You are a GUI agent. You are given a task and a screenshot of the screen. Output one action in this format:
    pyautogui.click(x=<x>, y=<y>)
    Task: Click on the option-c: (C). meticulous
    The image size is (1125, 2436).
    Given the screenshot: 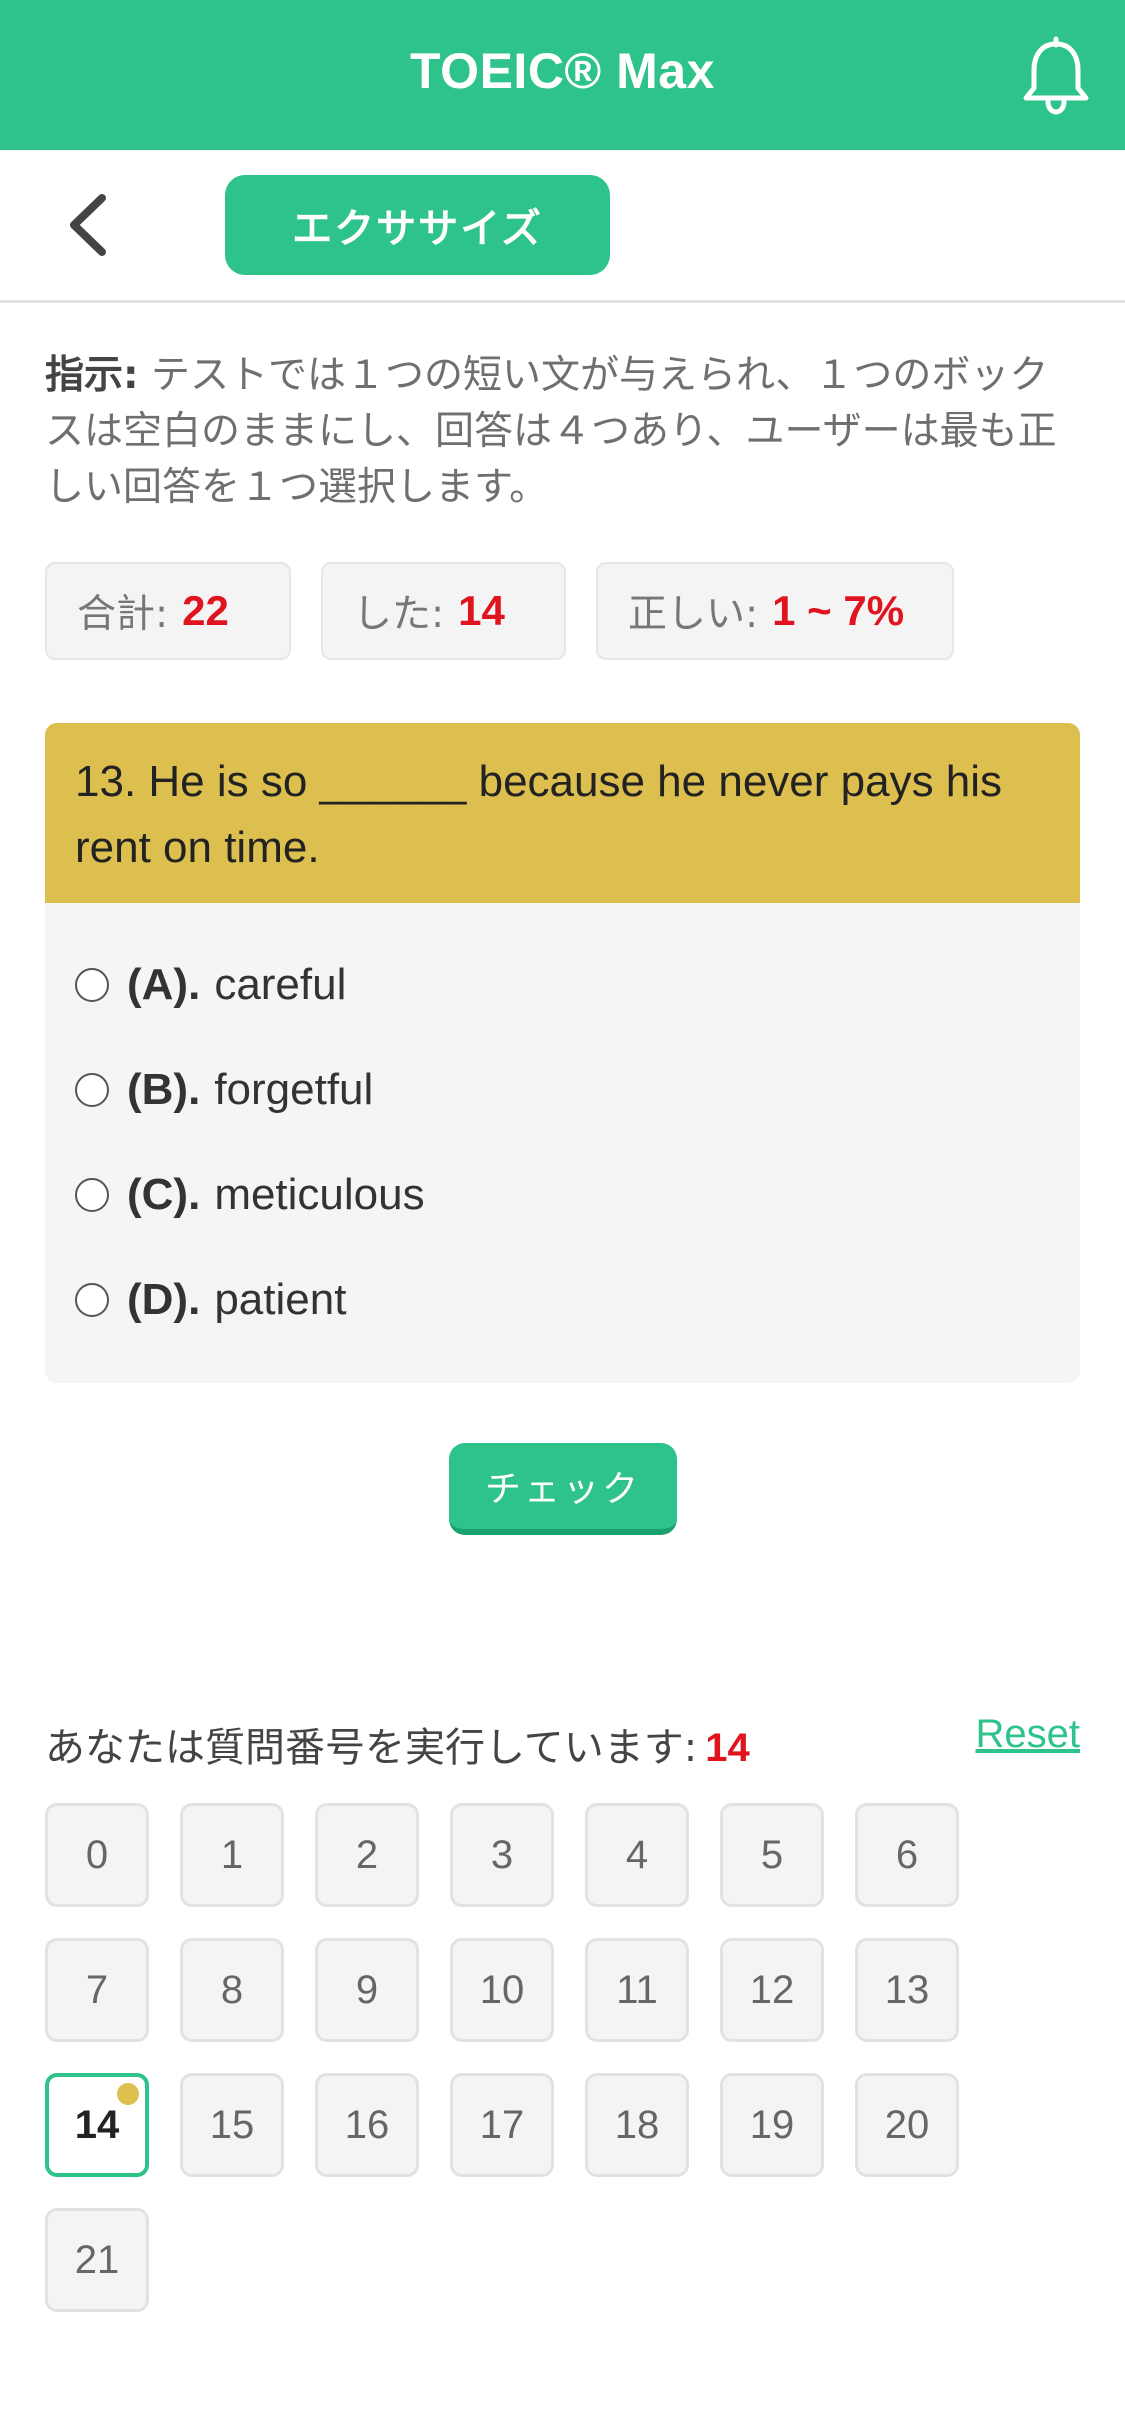 What is the action you would take?
    pyautogui.click(x=250, y=1195)
    